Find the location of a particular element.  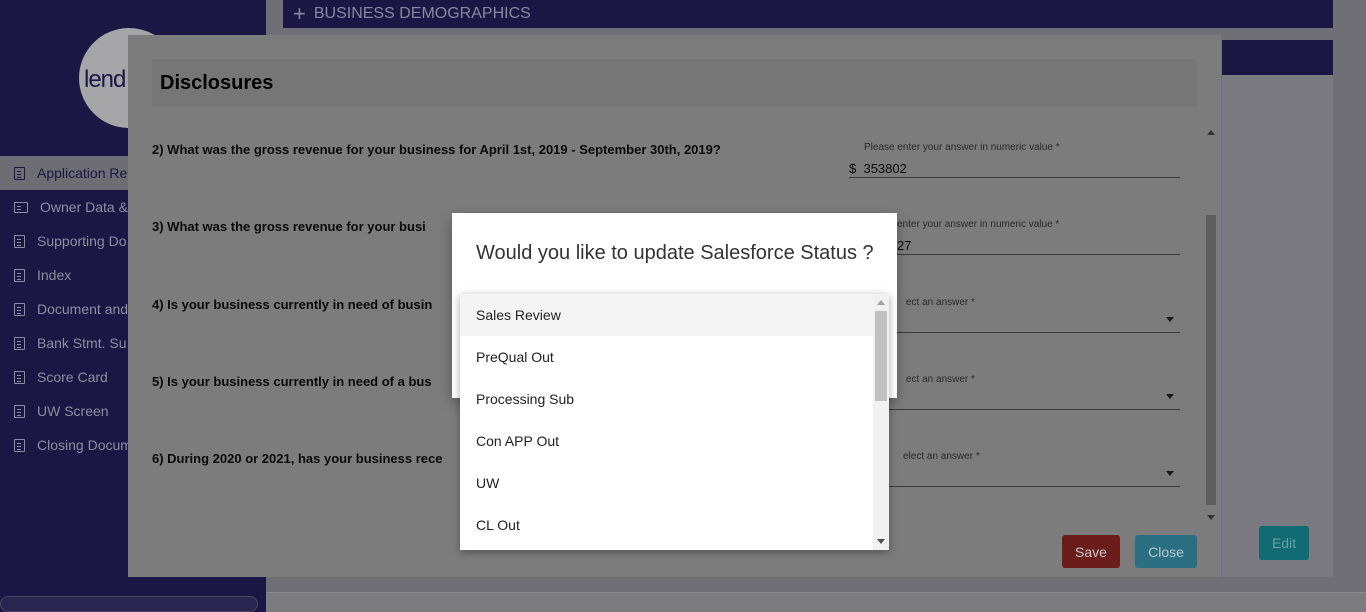

revenue-q3-field: enter your answer in numeric value * 27 is located at coordinates (1014, 237).